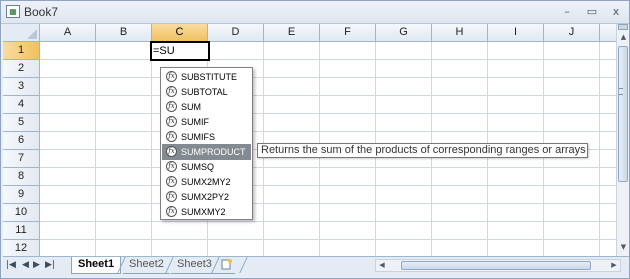  I want to click on autocomplete-item-substitute: fx SUBSTITUTE, so click(206, 77).